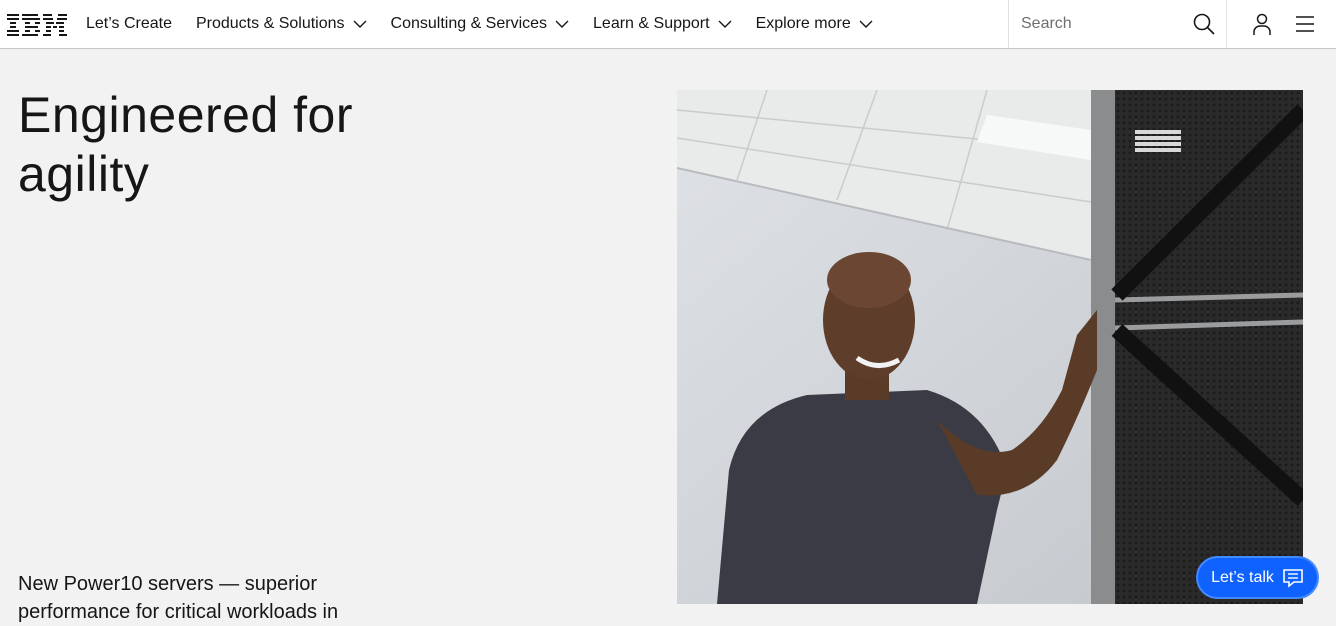 The width and height of the screenshot is (1336, 626). What do you see at coordinates (651, 23) in the screenshot?
I see `nav-item-label: Learn & Support` at bounding box center [651, 23].